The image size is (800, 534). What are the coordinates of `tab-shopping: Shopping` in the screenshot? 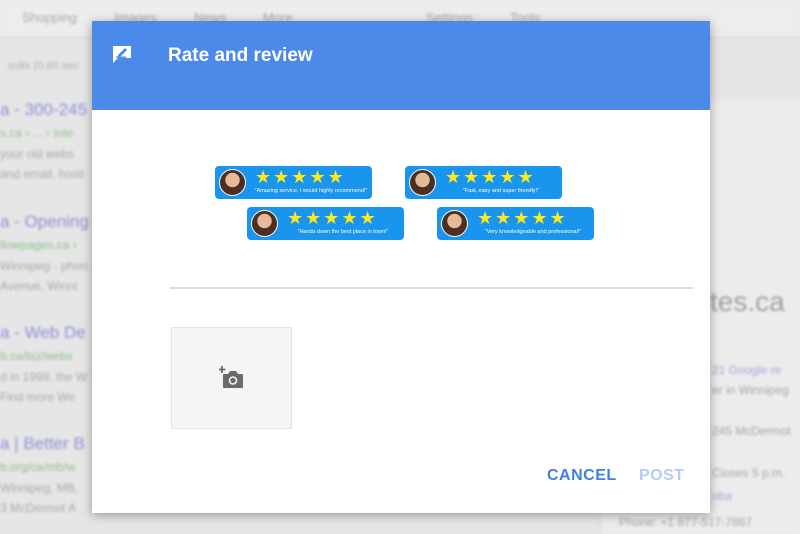 It's located at (49, 17).